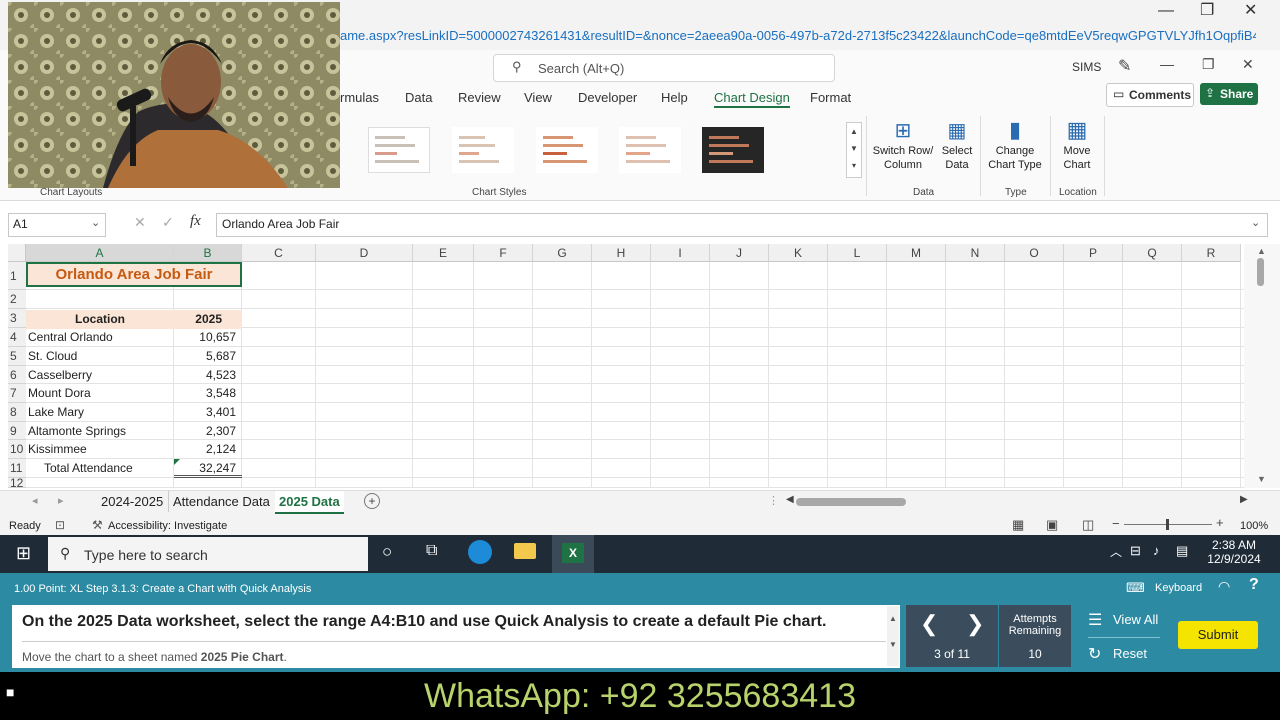 The width and height of the screenshot is (1280, 720). What do you see at coordinates (309, 502) in the screenshot?
I see `sheet-tab-2025-data: 2025 Data` at bounding box center [309, 502].